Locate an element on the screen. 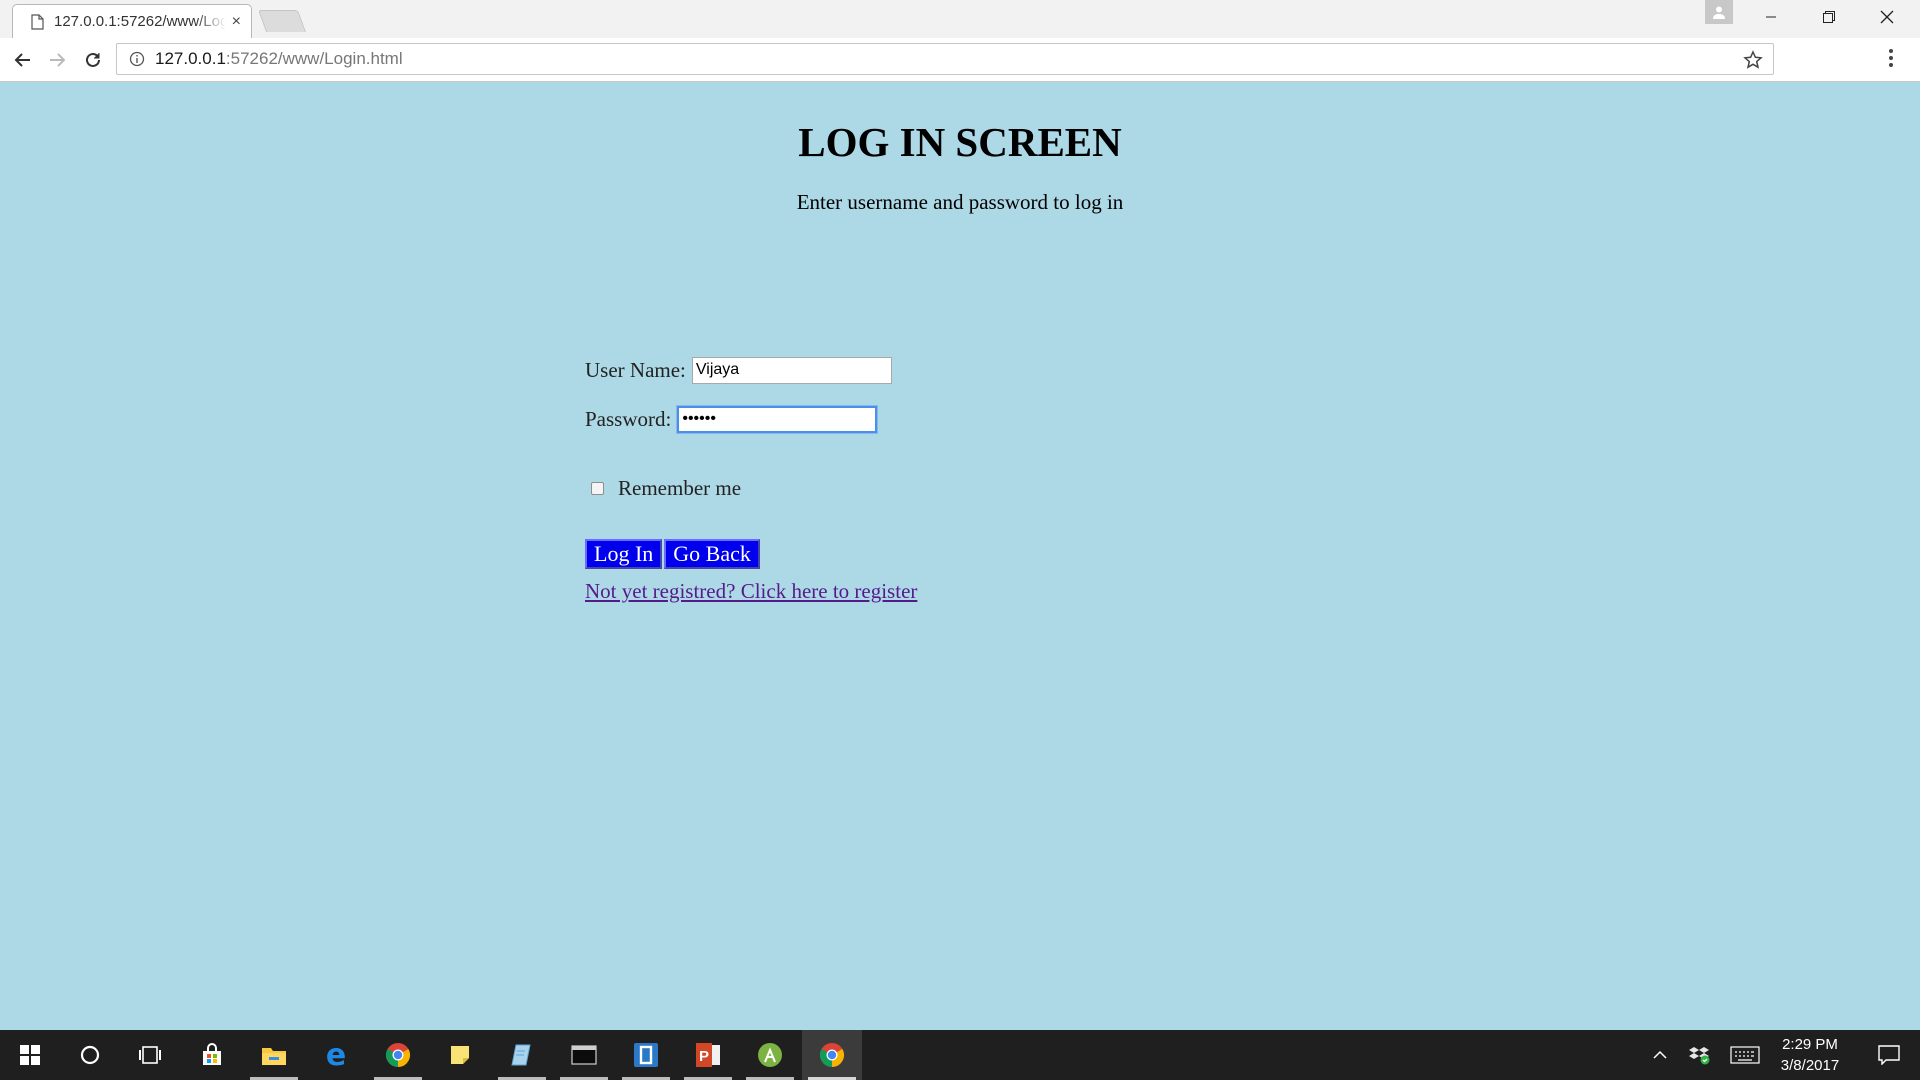  remember-me-label: Remember me is located at coordinates (680, 488).